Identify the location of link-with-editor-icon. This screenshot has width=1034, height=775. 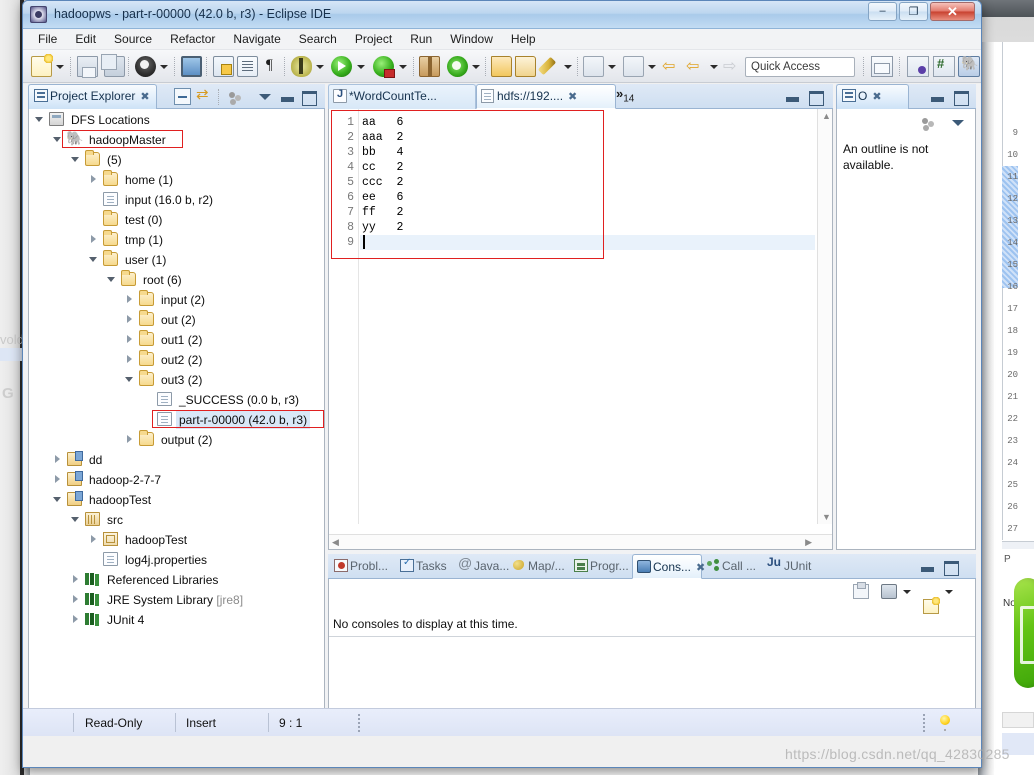
(204, 95).